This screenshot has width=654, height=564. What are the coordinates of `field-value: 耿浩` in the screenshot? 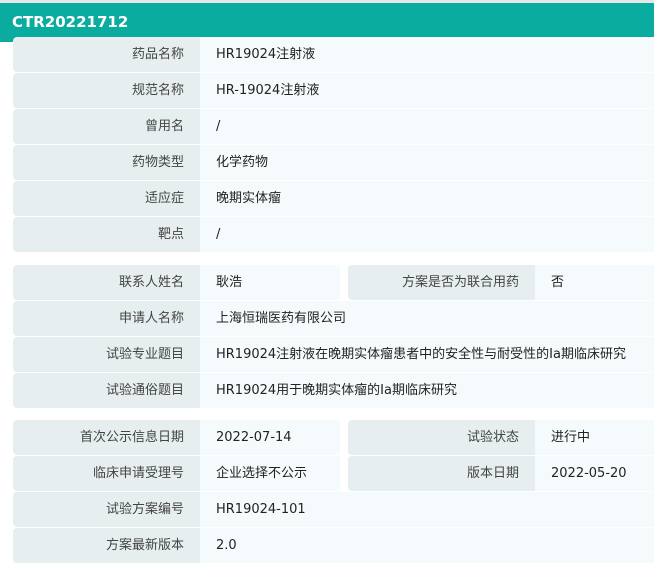 It's located at (270, 282).